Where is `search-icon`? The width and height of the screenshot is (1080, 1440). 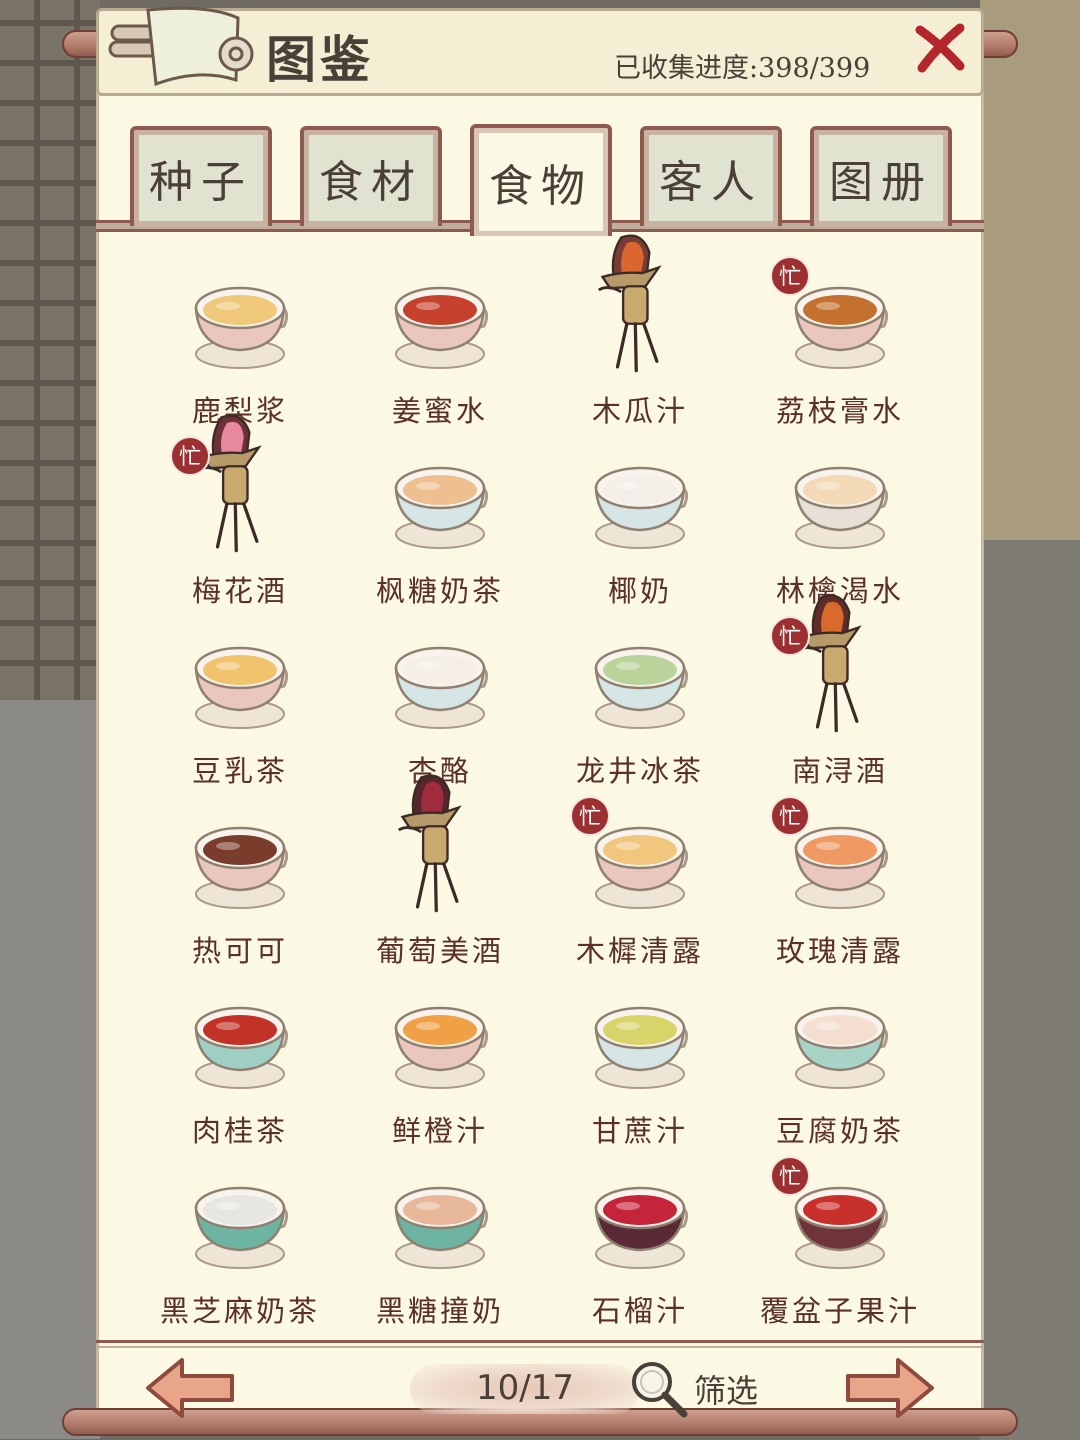 search-icon is located at coordinates (660, 1390).